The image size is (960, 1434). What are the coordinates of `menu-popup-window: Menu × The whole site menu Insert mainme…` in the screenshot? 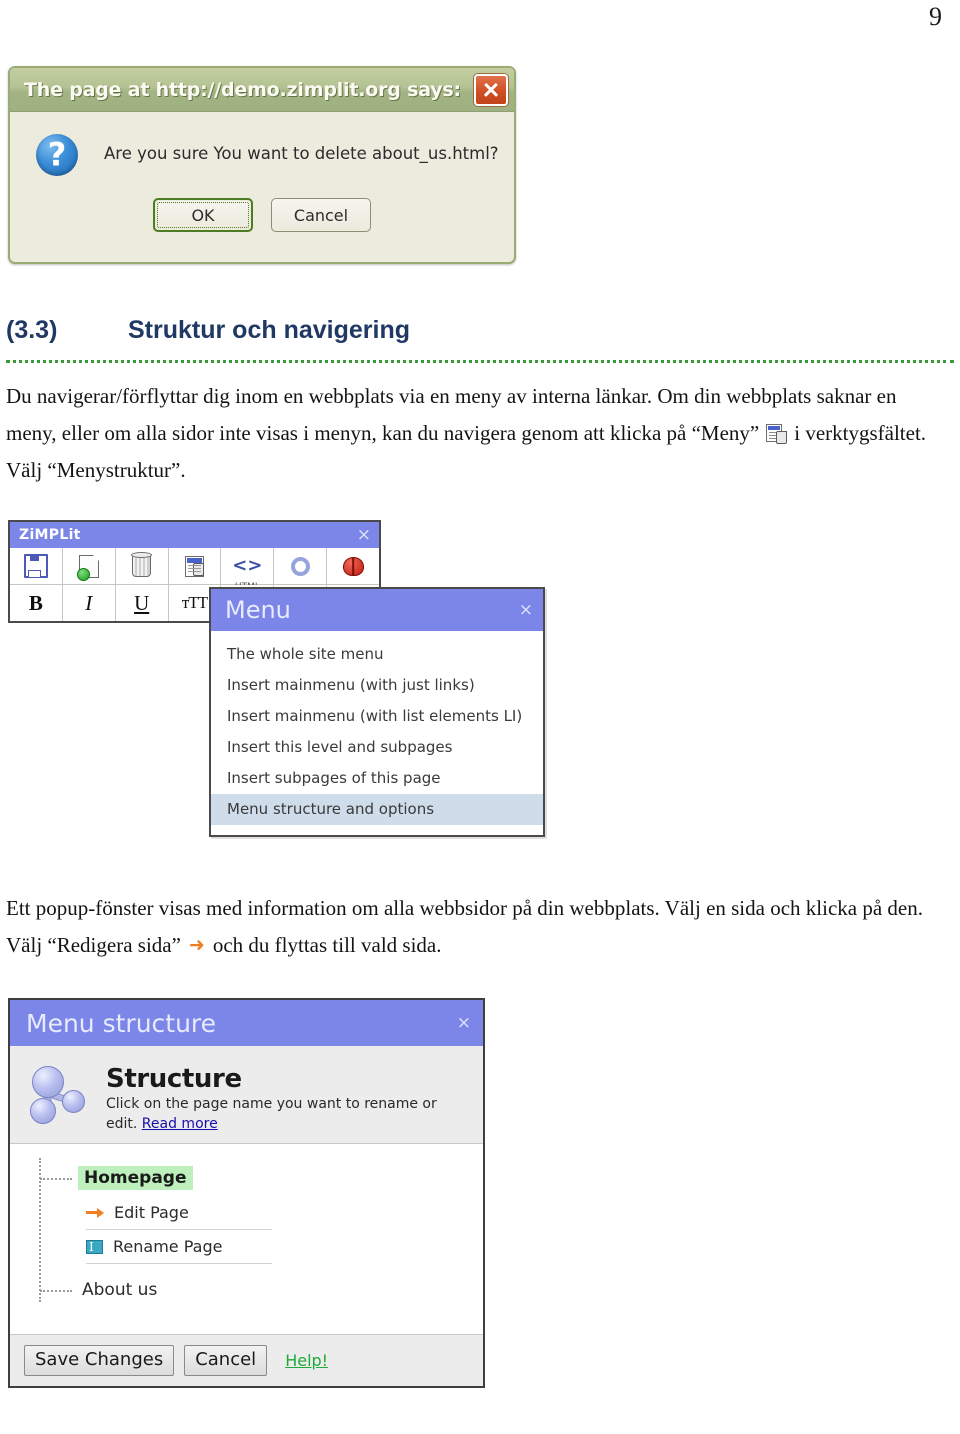 It's located at (377, 712).